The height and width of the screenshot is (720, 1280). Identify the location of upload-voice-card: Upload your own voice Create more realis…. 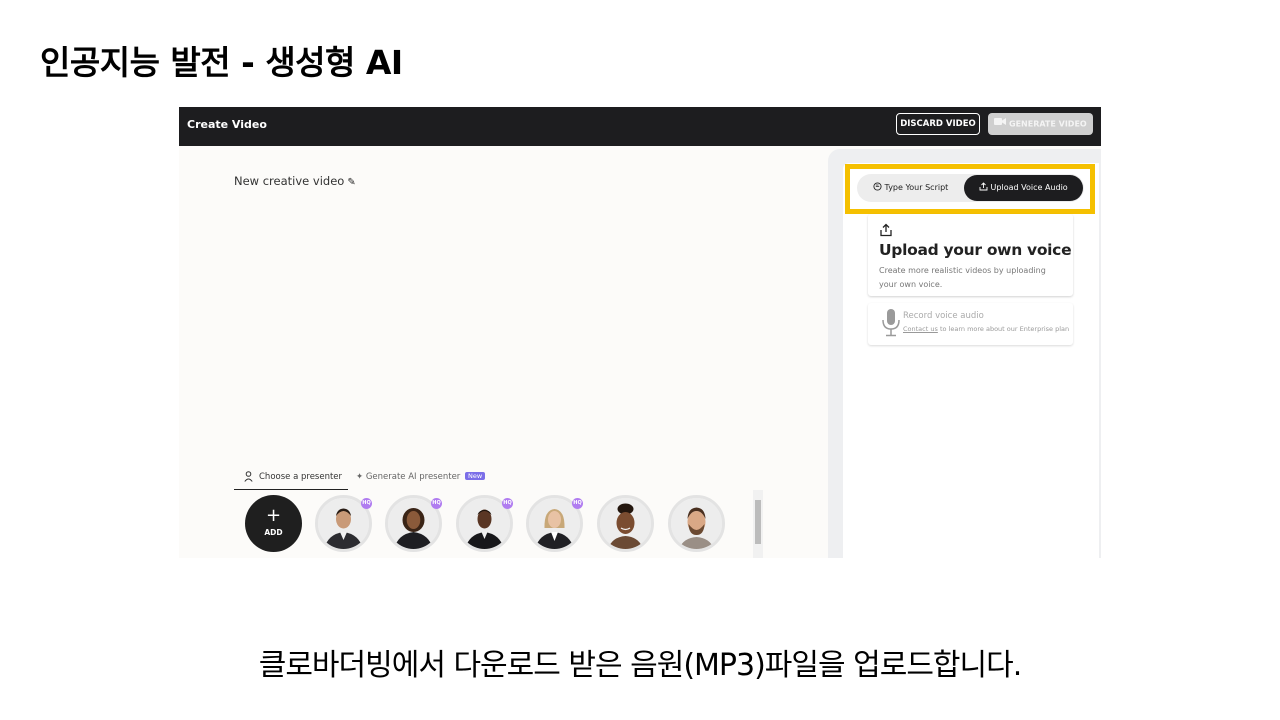
(970, 255).